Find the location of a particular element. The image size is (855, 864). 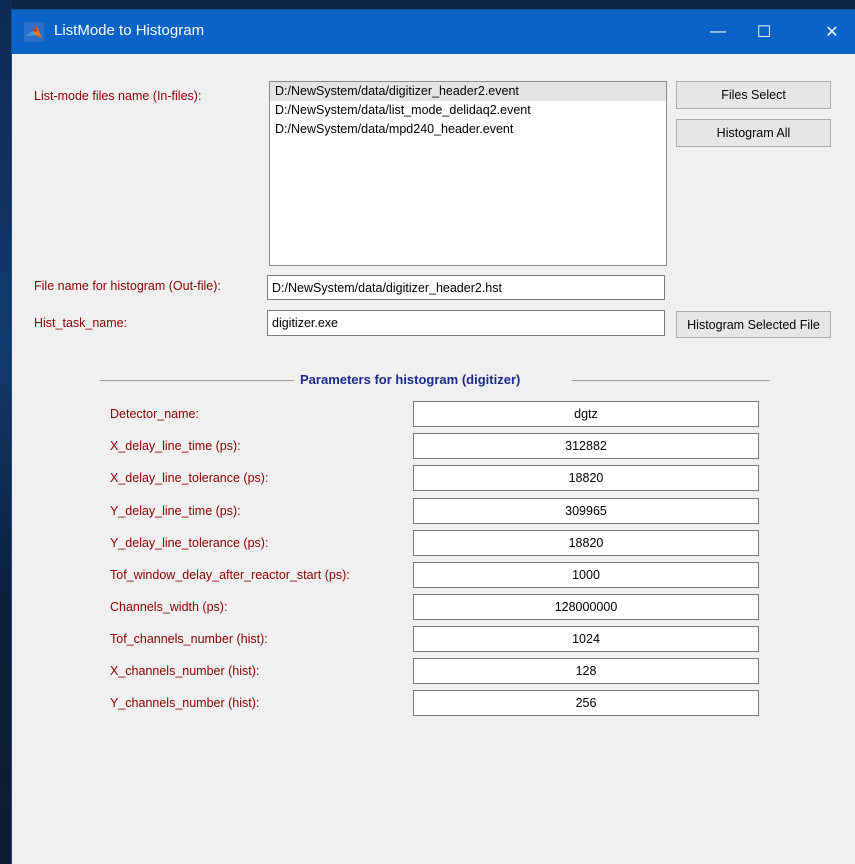

param-label-x-delay-line-tolerance: X_delay_line_tolerance (ps): is located at coordinates (189, 478).